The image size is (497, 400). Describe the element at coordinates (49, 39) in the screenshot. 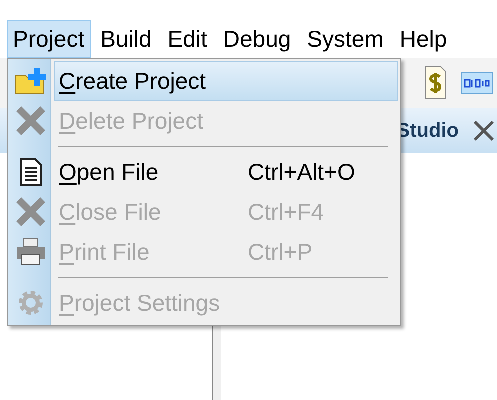

I see `menu-bar-item: Project` at that location.